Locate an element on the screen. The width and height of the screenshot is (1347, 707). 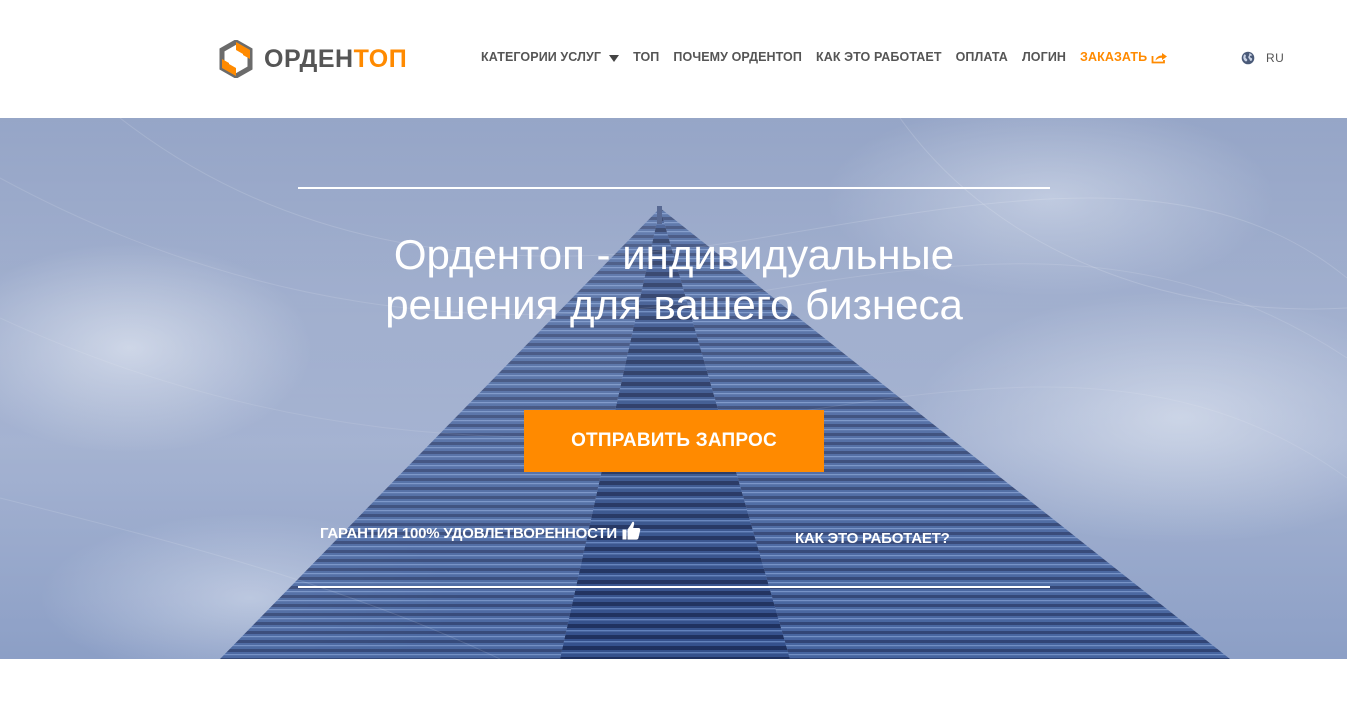
how-it-works-link: КАК ЭТО РАБОТАЕТ? is located at coordinates (872, 538).